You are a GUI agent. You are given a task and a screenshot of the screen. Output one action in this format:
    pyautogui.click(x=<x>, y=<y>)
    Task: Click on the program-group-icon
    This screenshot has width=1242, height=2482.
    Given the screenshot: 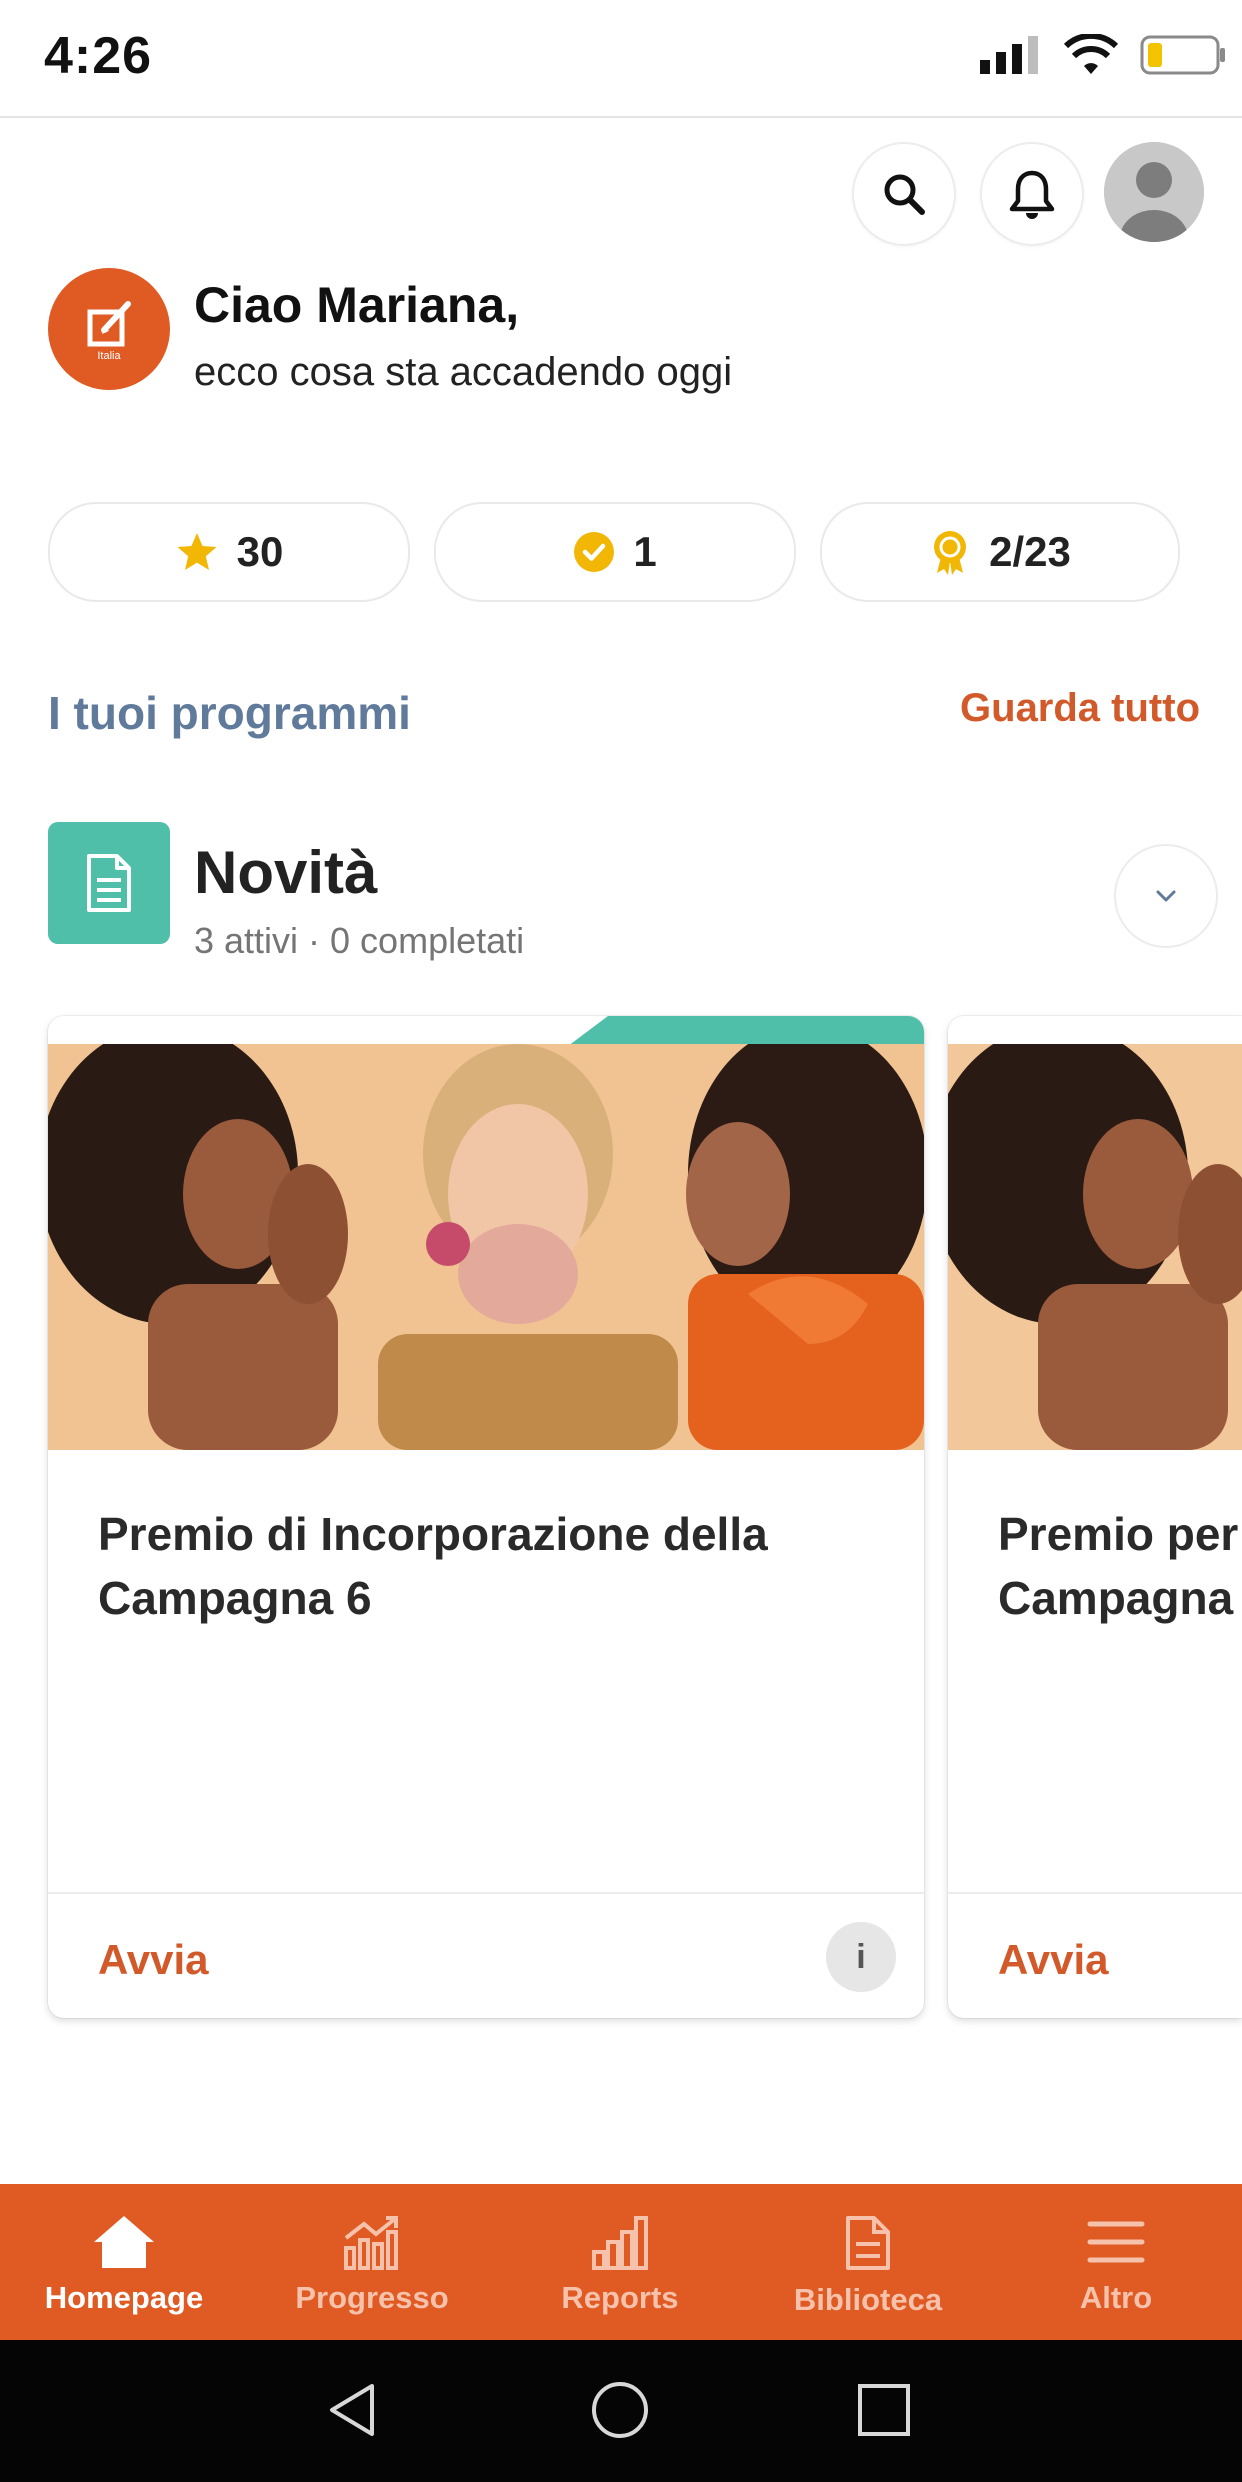 What is the action you would take?
    pyautogui.click(x=109, y=883)
    